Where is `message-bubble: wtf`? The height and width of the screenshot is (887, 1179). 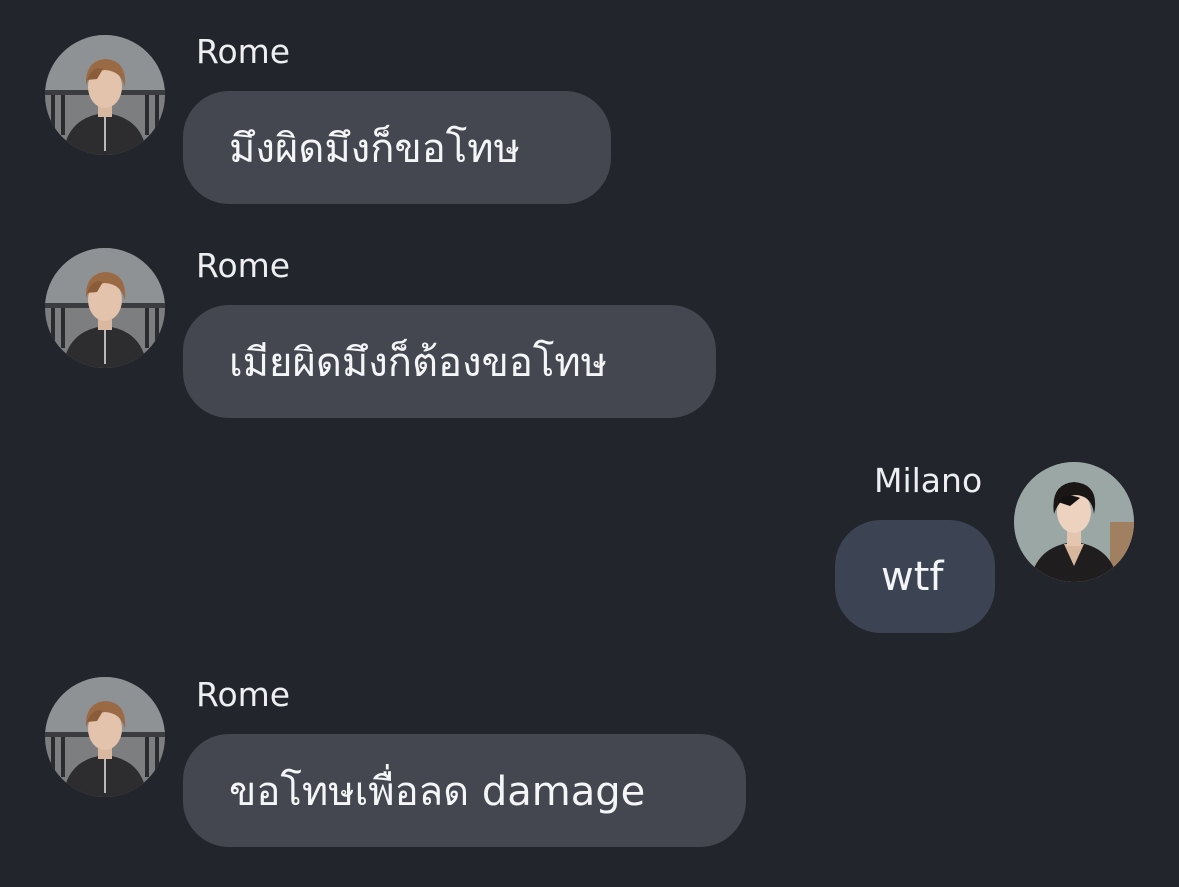 message-bubble: wtf is located at coordinates (915, 576).